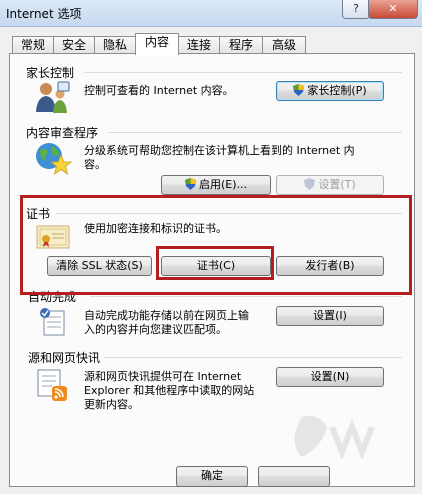 The height and width of the screenshot is (494, 422). I want to click on parental-controls-title: 家长控制, so click(50, 73).